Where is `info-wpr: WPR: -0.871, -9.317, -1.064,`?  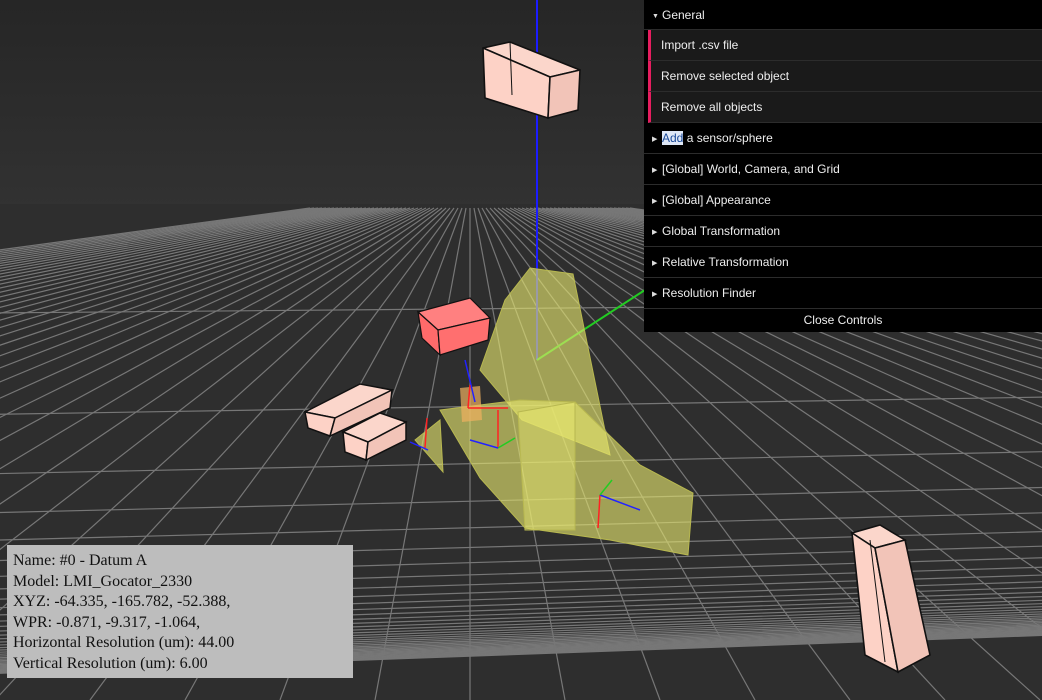
info-wpr: WPR: -0.871, -9.317, -1.064, is located at coordinates (107, 622).